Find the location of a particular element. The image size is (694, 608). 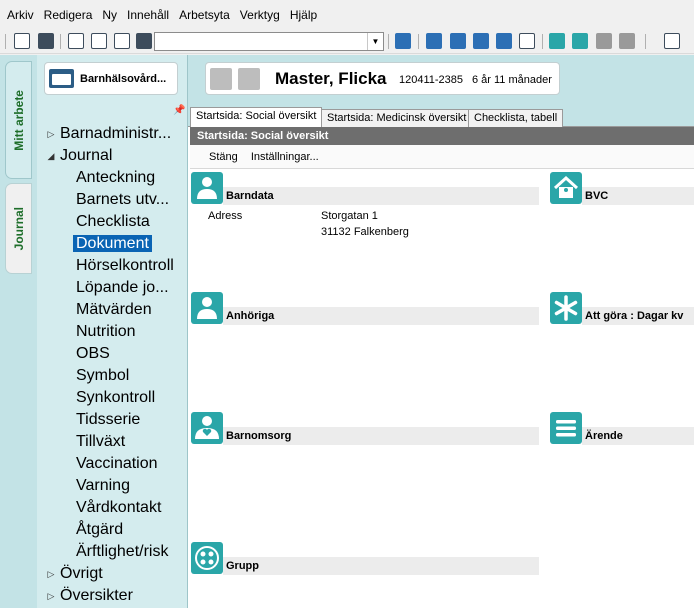

expand-icon is located at coordinates (434, 41).